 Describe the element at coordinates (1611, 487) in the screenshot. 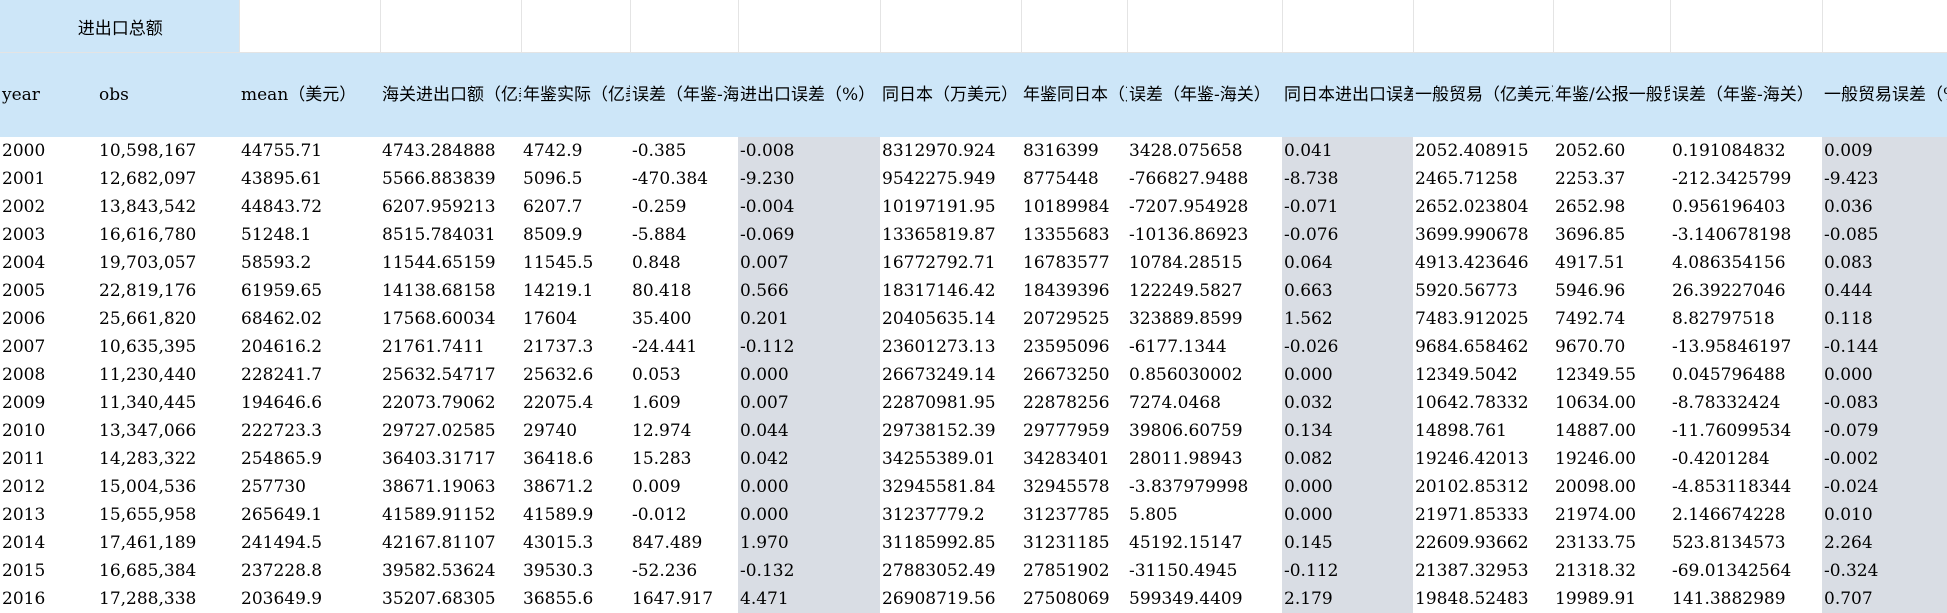

I see `data-cell: 20098.00` at that location.